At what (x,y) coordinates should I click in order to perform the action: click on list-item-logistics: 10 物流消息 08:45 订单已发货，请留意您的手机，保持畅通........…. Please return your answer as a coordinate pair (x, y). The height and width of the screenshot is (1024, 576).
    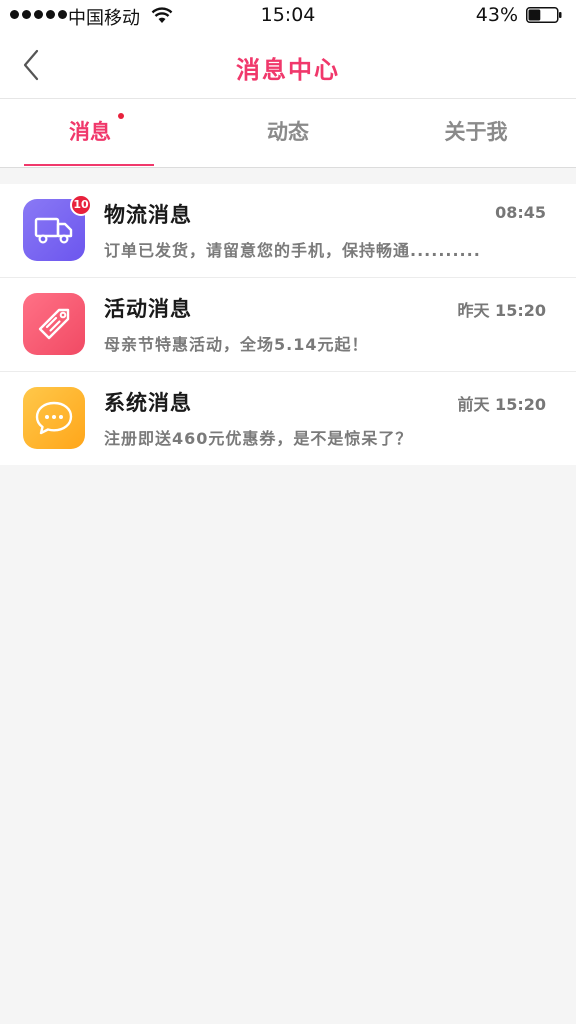
    Looking at the image, I should click on (288, 231).